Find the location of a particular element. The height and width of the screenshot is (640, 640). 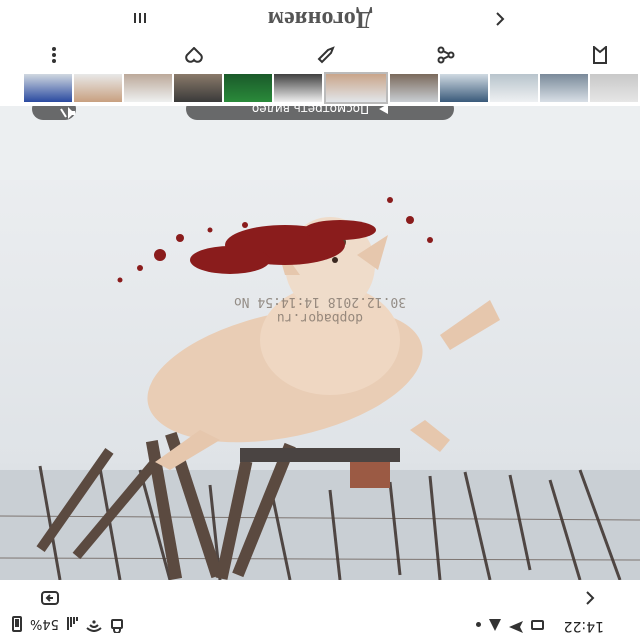

favorite-icon is located at coordinates (194, 53).